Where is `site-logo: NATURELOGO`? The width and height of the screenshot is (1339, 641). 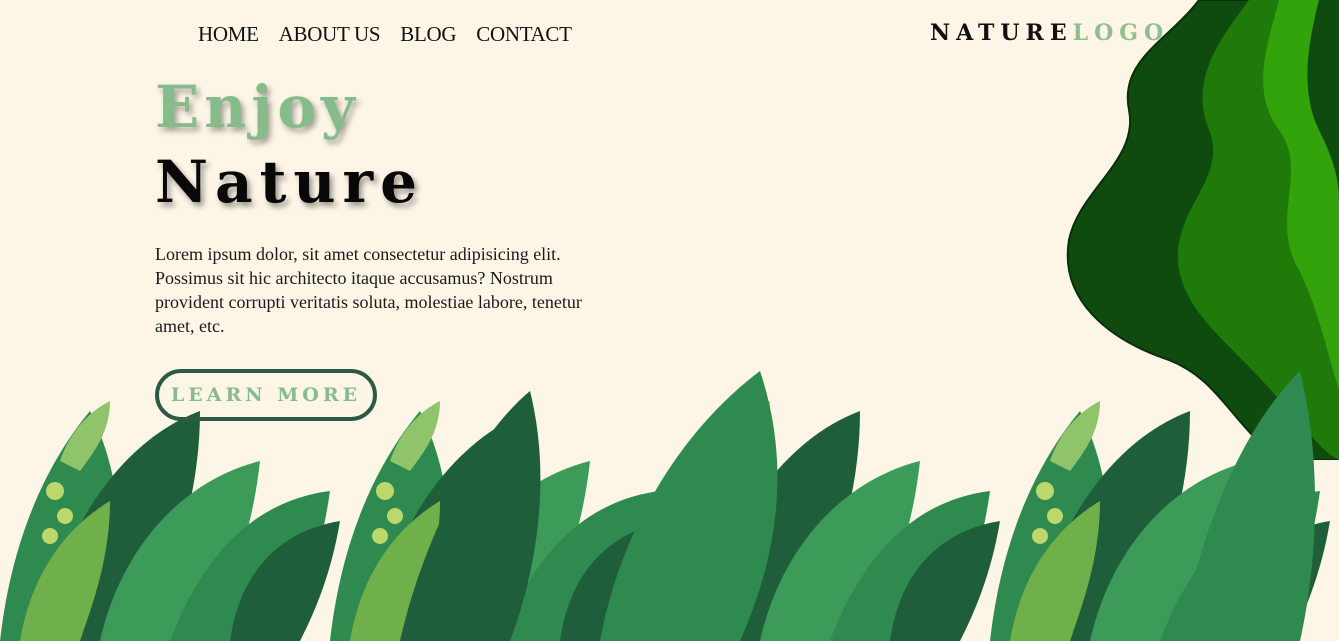
site-logo: NATURELOGO is located at coordinates (1049, 33).